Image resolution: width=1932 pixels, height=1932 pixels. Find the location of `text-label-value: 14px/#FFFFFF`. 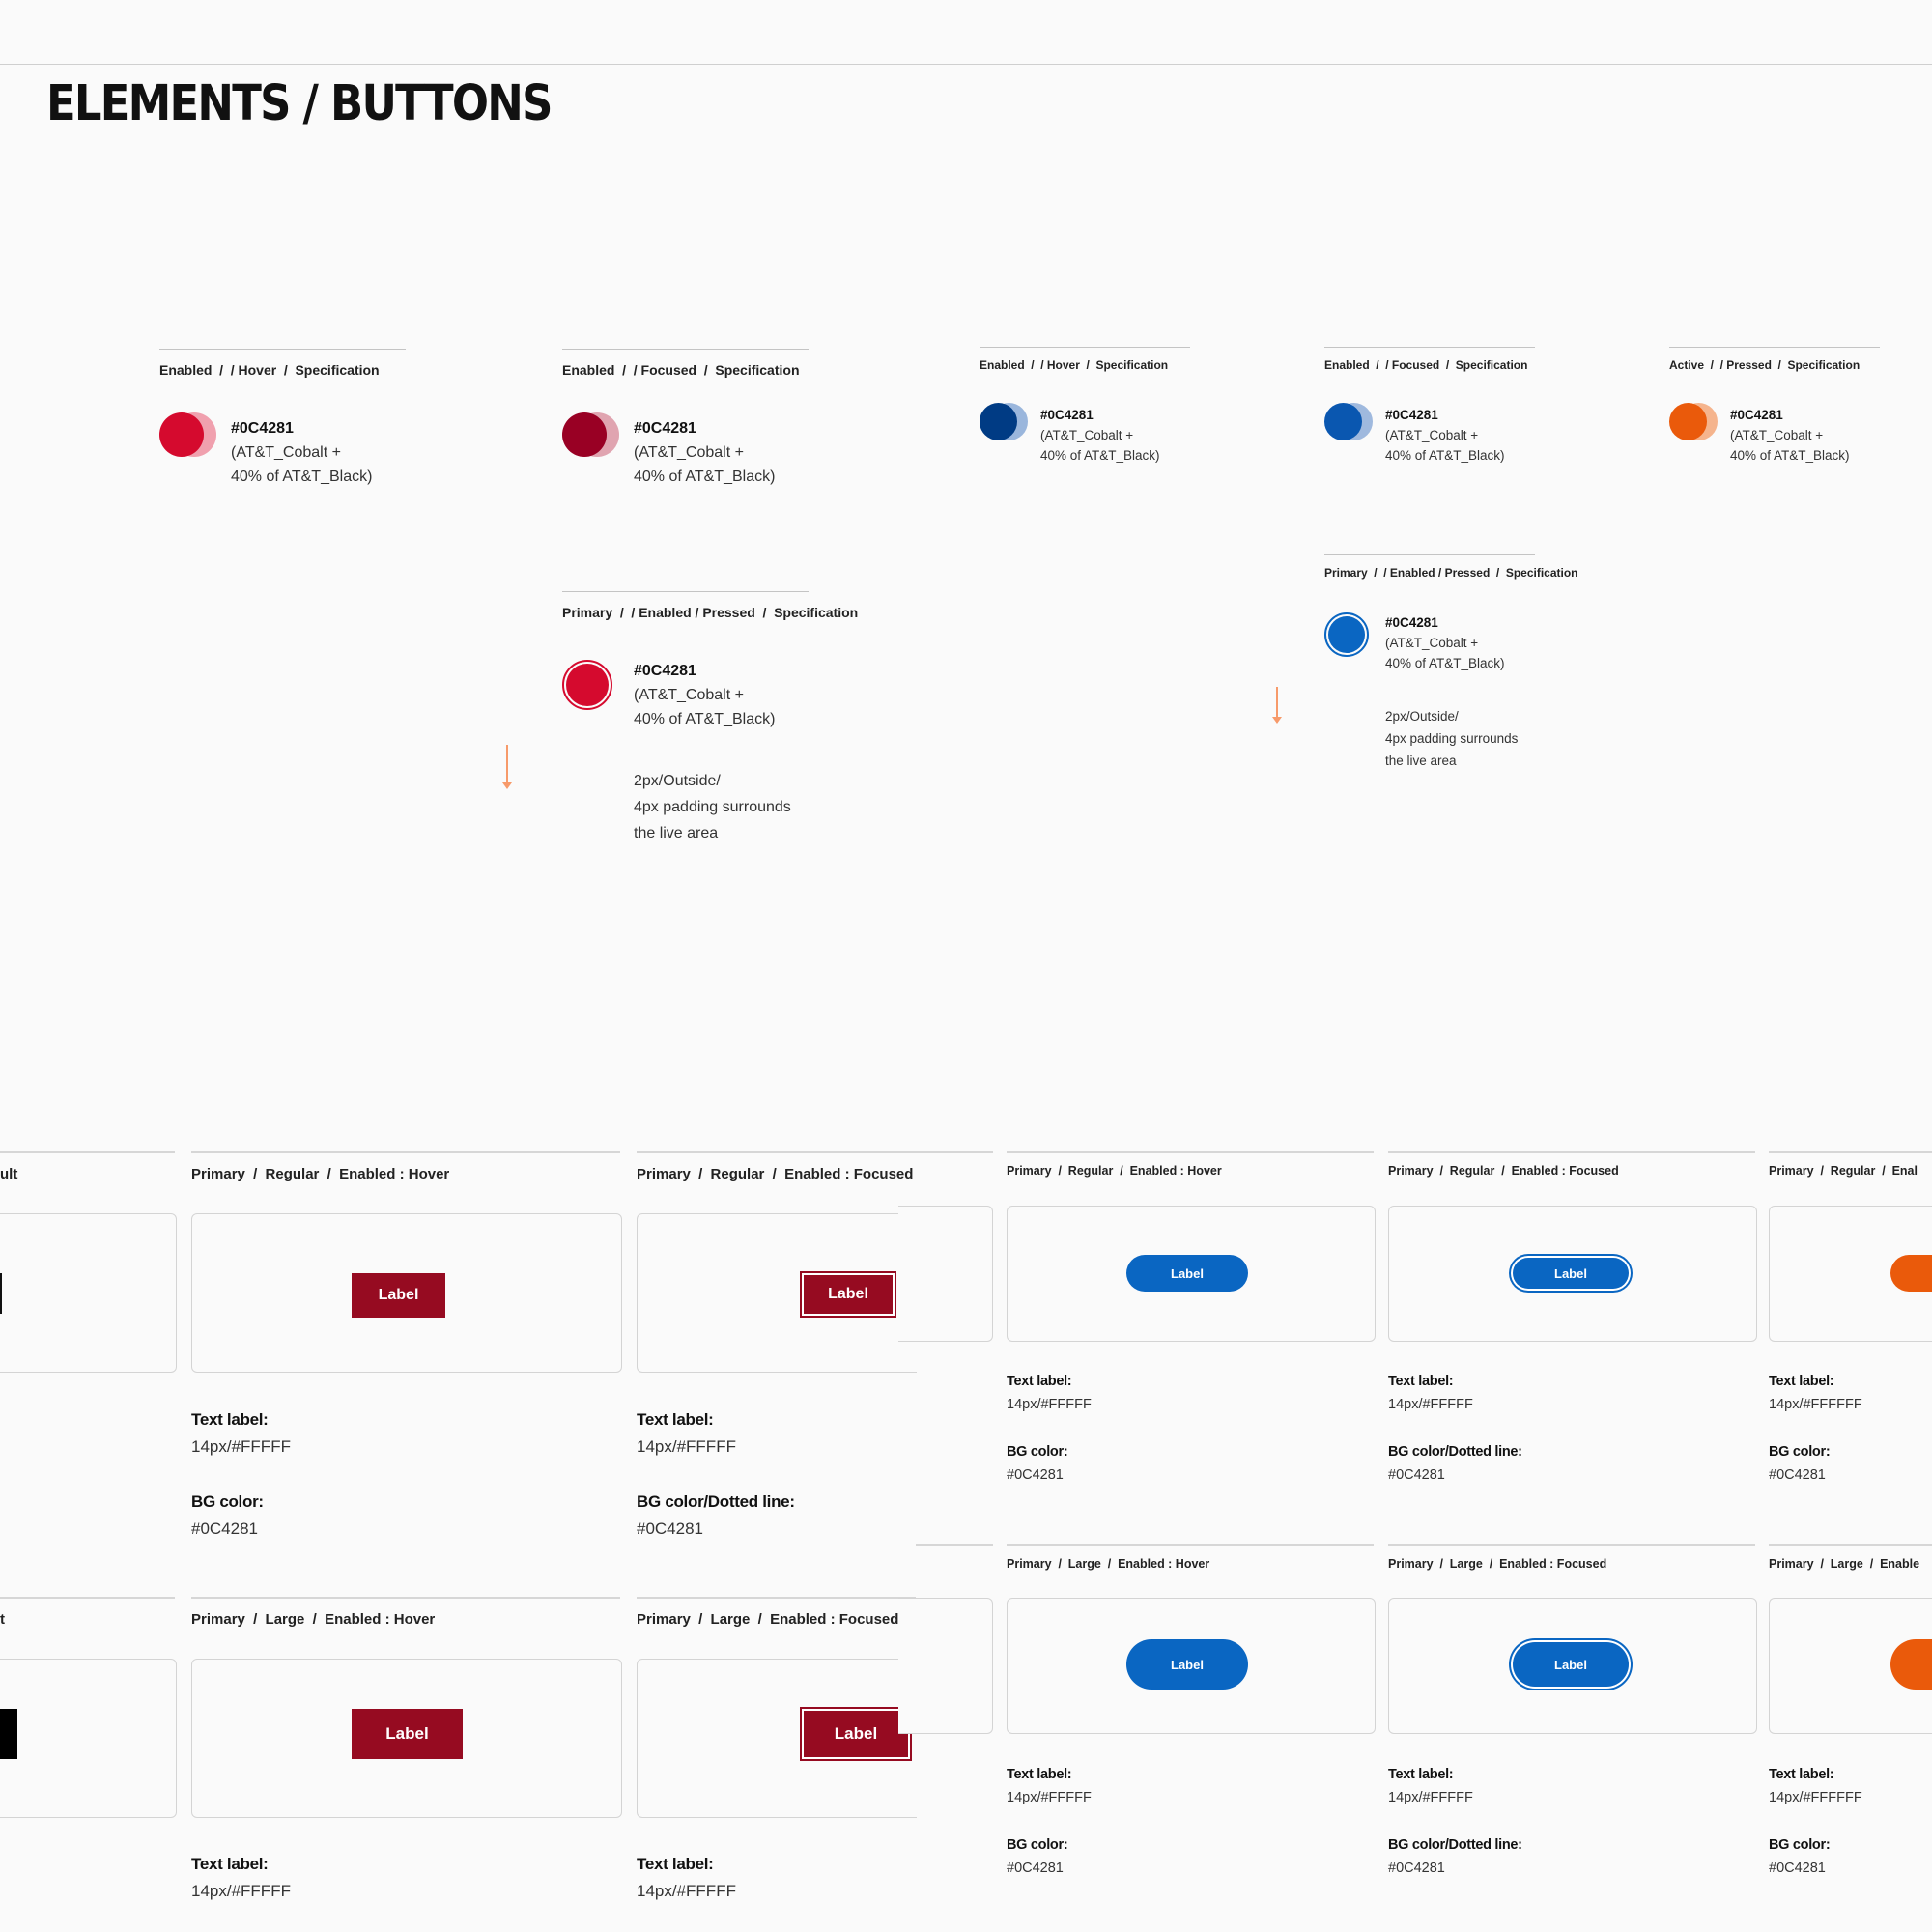

text-label-value: 14px/#FFFFFF is located at coordinates (1815, 1797).